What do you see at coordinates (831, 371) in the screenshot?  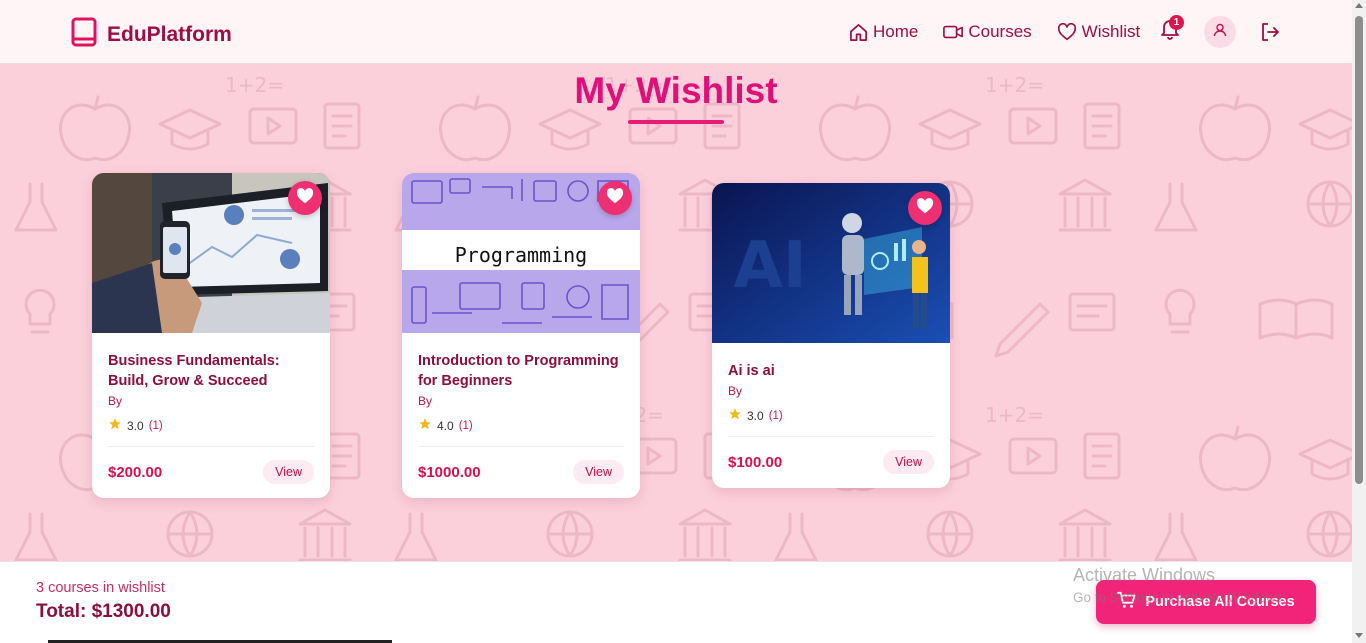 I see `course-title: Ai is ai` at bounding box center [831, 371].